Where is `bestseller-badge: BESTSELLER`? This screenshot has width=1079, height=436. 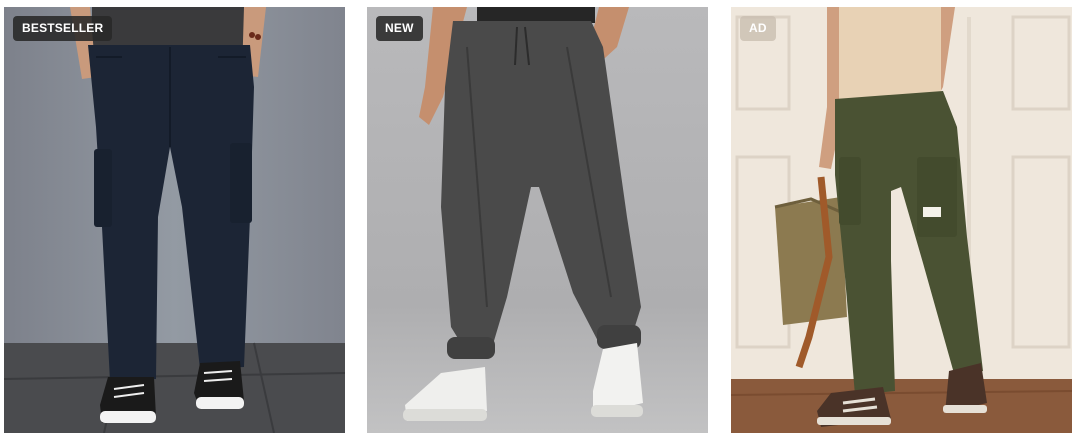 bestseller-badge: BESTSELLER is located at coordinates (63, 28).